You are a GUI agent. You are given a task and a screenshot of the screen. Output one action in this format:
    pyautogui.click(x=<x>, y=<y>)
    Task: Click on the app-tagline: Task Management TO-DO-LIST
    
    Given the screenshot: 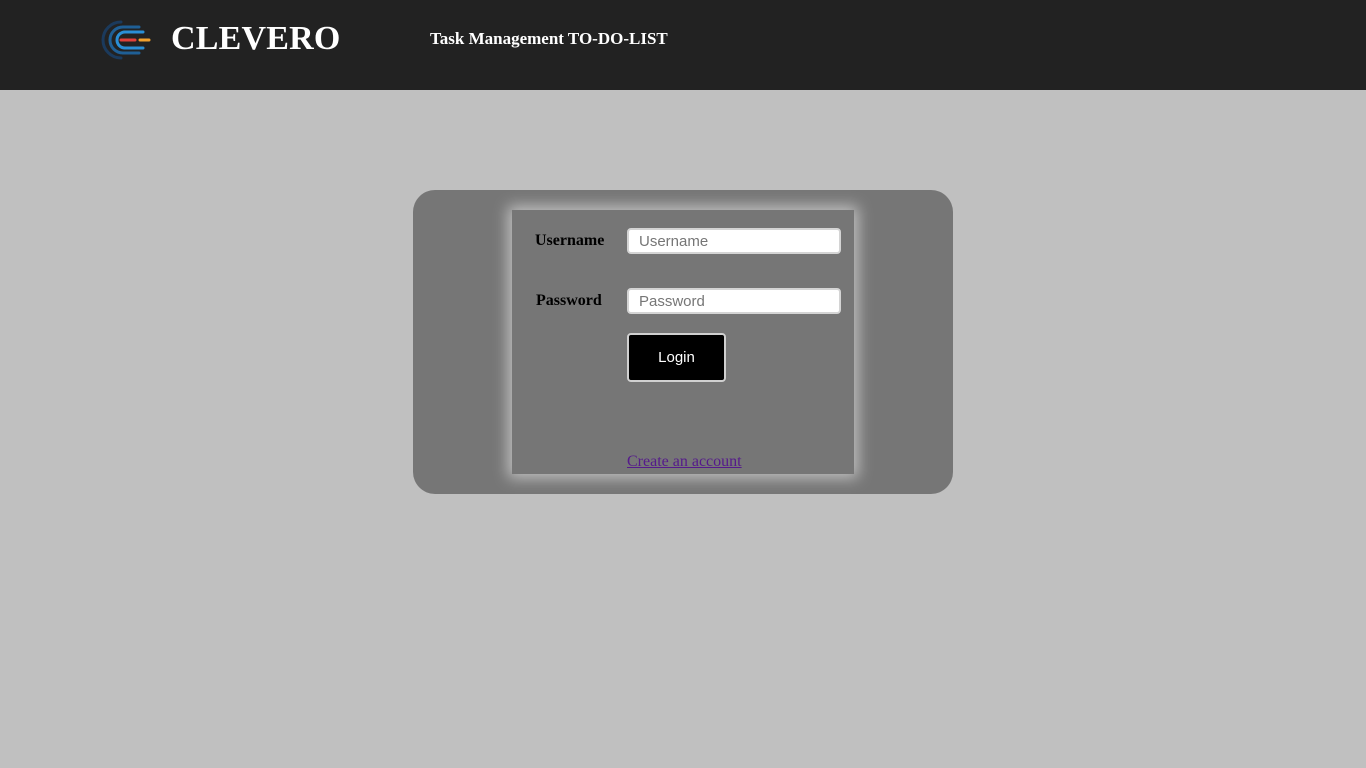 What is the action you would take?
    pyautogui.click(x=549, y=38)
    